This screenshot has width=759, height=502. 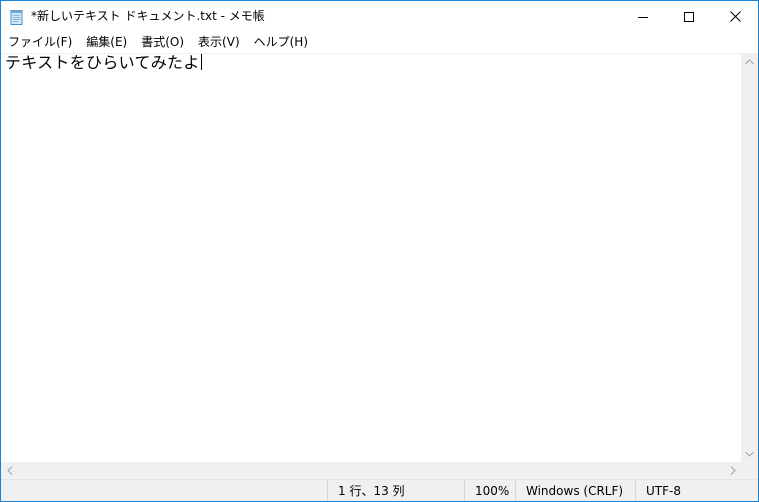 I want to click on minimize-button, so click(x=643, y=16).